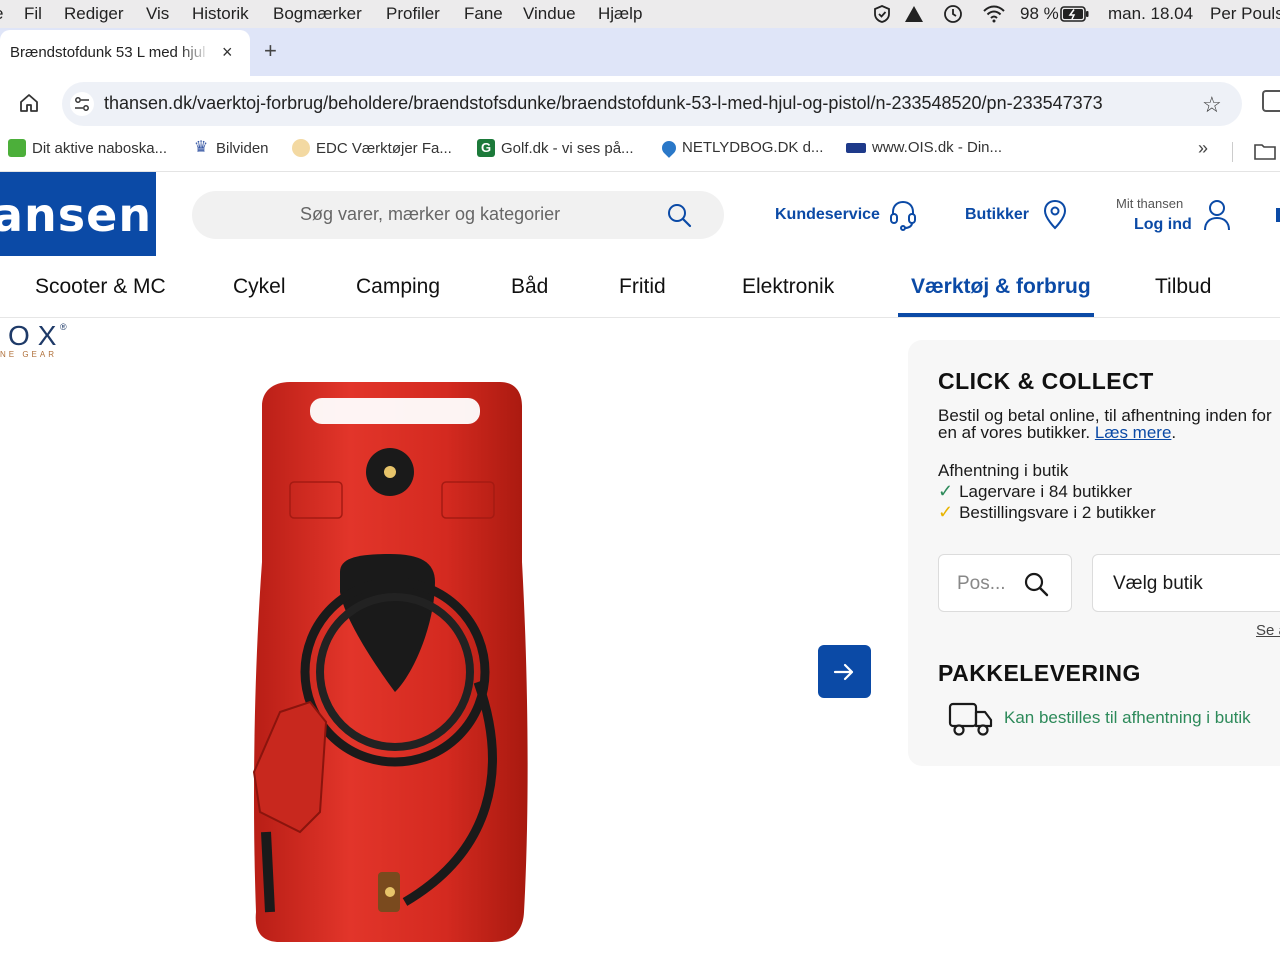 The height and width of the screenshot is (960, 1280). Describe the element at coordinates (1268, 630) in the screenshot. I see `see-all-stores-link: Se a` at that location.